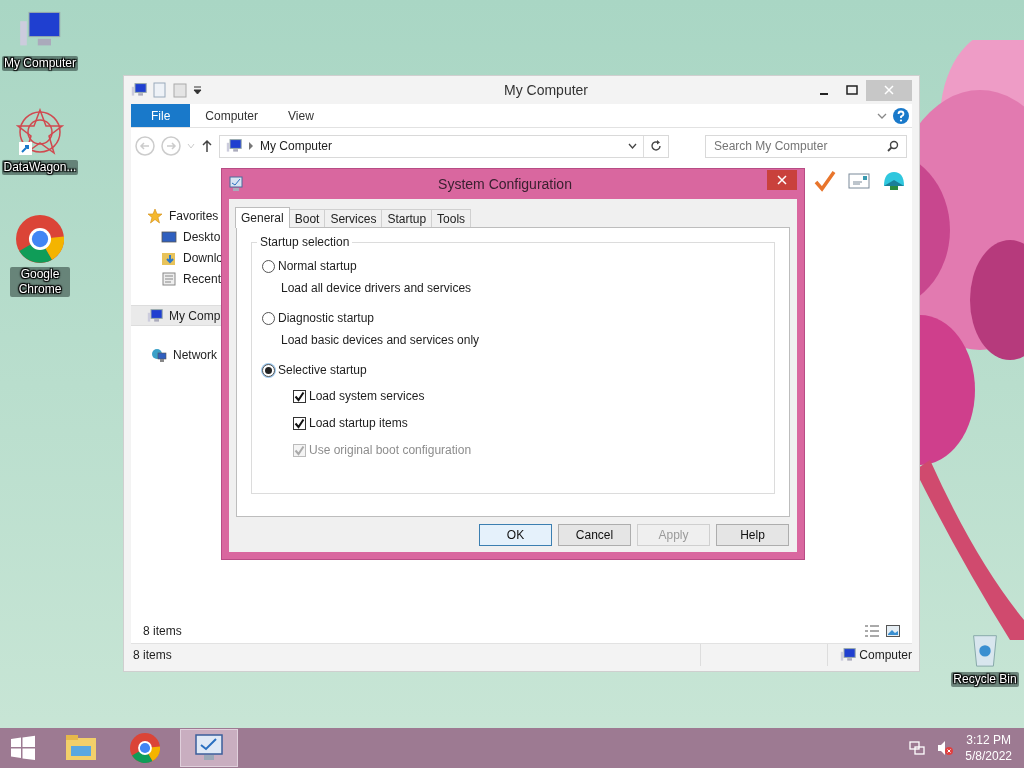 This screenshot has height=768, width=1024. I want to click on taskbar-app-button, so click(209, 748).